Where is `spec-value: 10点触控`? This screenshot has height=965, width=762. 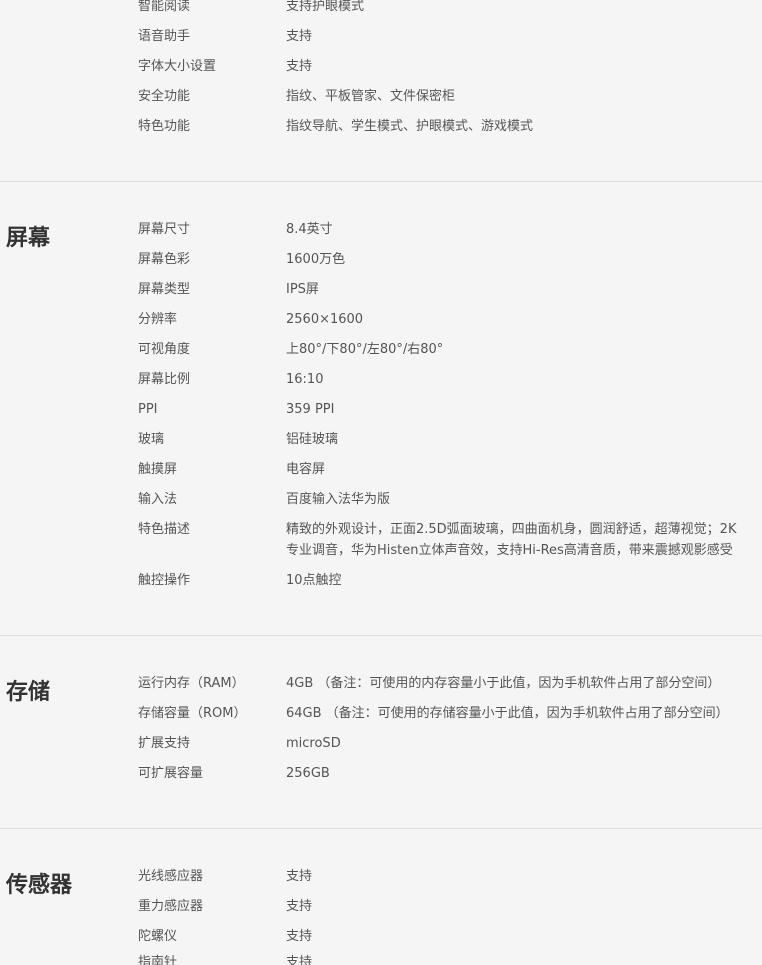
spec-value: 10点触控 is located at coordinates (314, 580).